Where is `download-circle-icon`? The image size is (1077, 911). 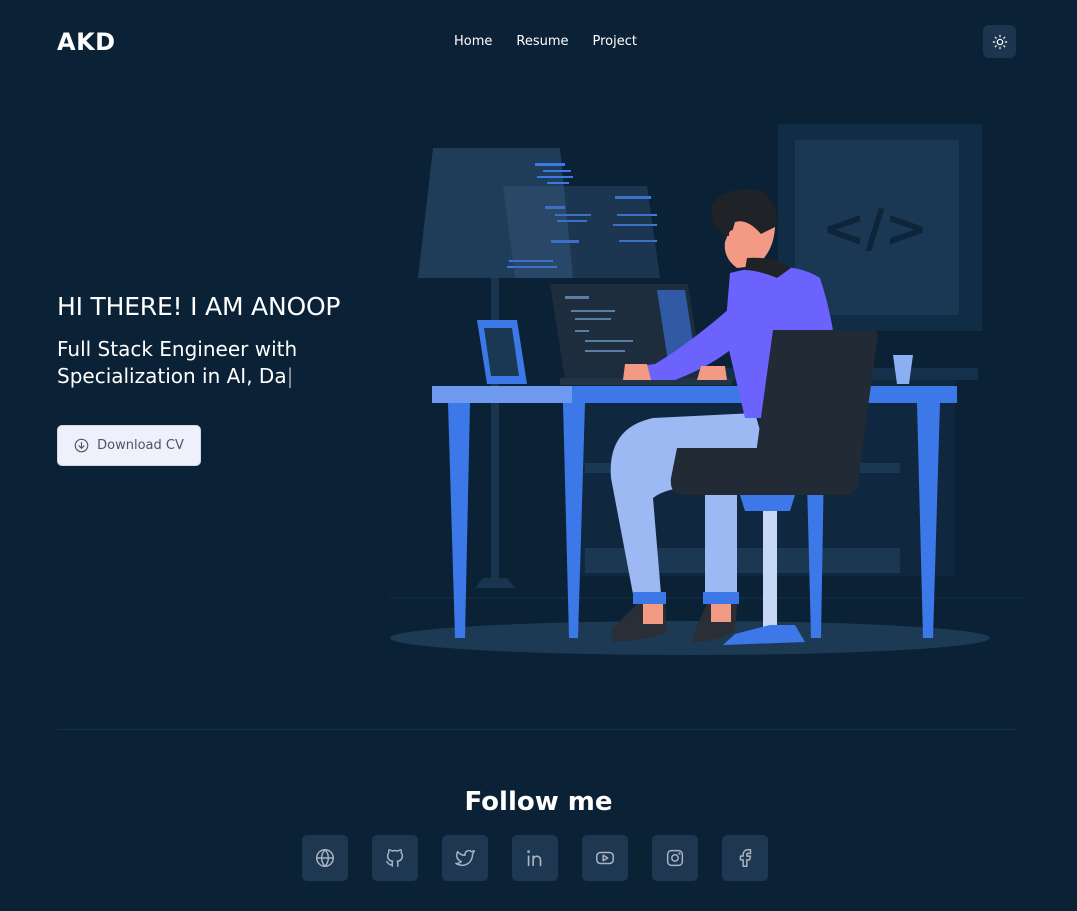
download-circle-icon is located at coordinates (81, 445).